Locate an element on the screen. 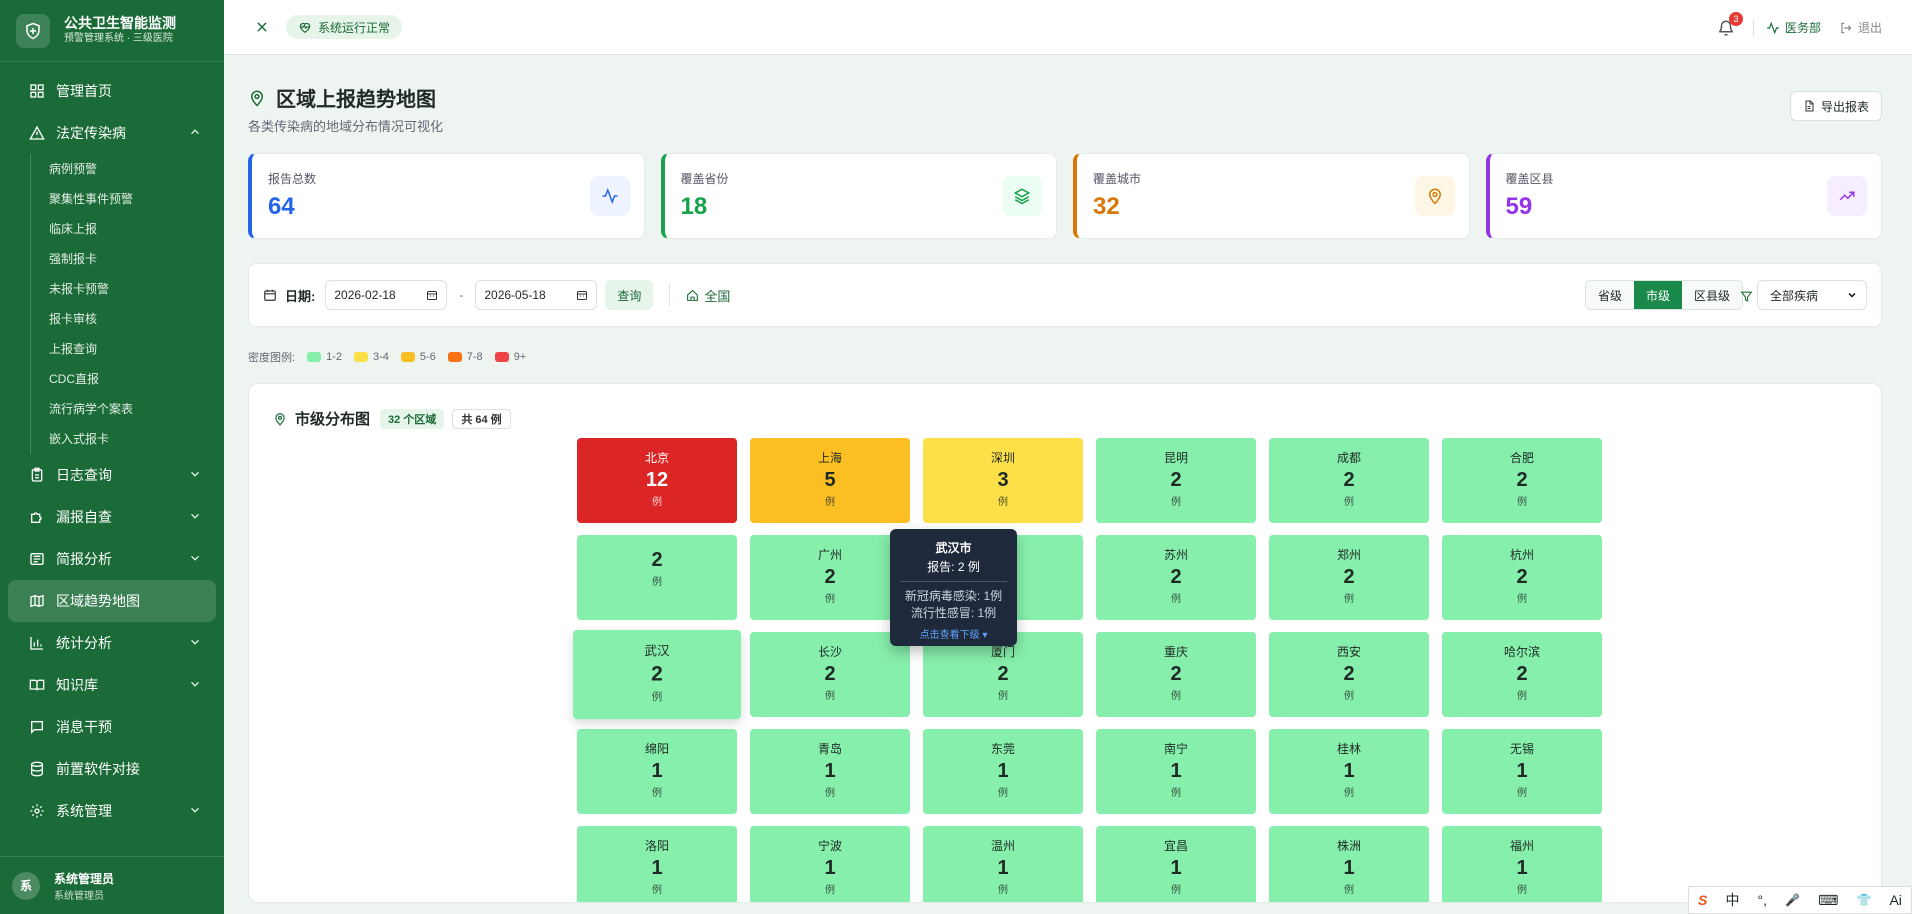 The height and width of the screenshot is (914, 1912). level-district-button: 区县级 is located at coordinates (1711, 295).